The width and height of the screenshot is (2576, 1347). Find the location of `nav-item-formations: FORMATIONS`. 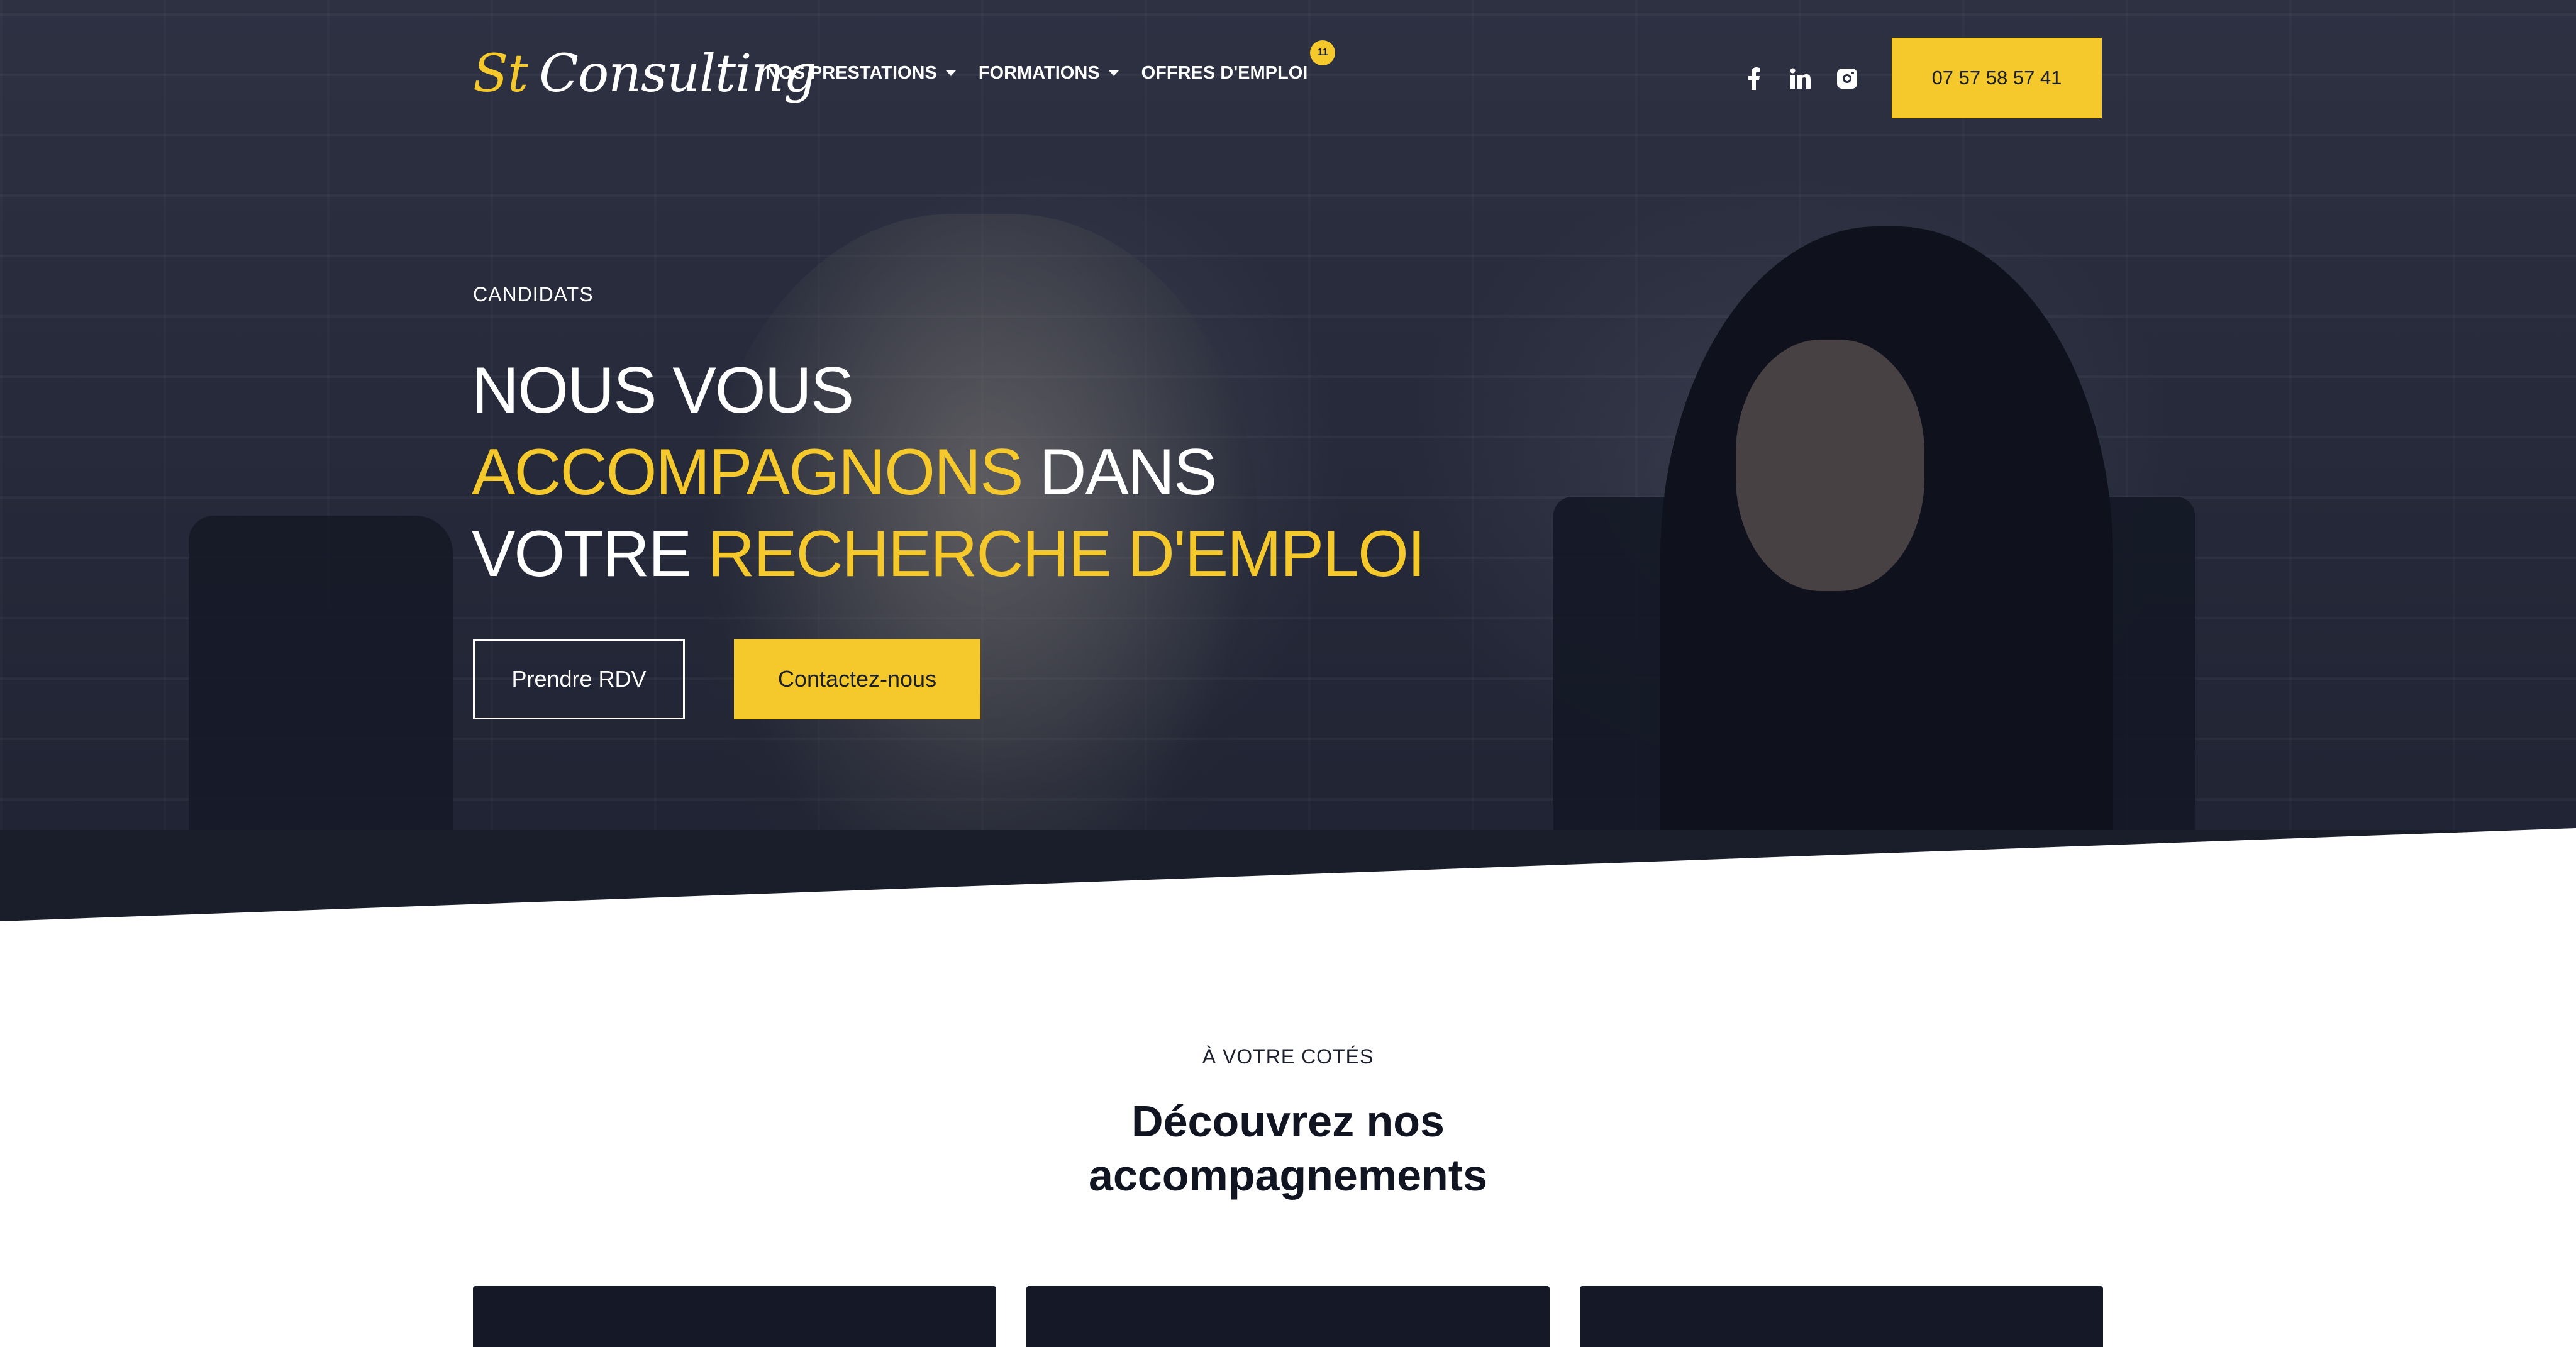

nav-item-formations: FORMATIONS is located at coordinates (1049, 73).